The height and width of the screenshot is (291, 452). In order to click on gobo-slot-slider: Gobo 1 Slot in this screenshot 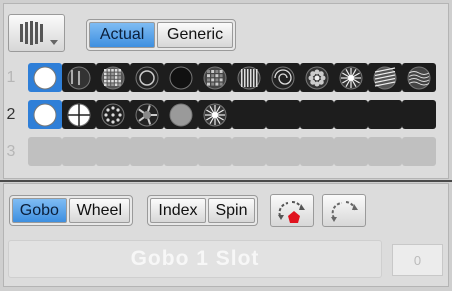, I will do `click(195, 259)`.